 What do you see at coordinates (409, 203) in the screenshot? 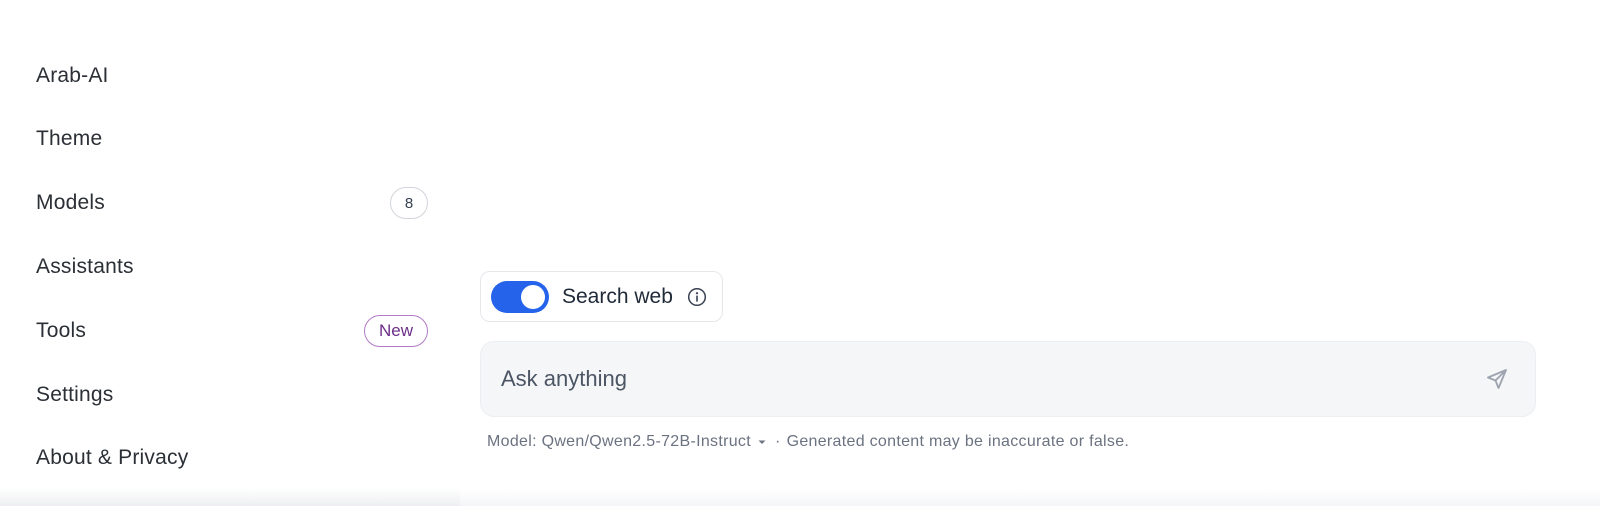
I see `models-count-badge: 8` at bounding box center [409, 203].